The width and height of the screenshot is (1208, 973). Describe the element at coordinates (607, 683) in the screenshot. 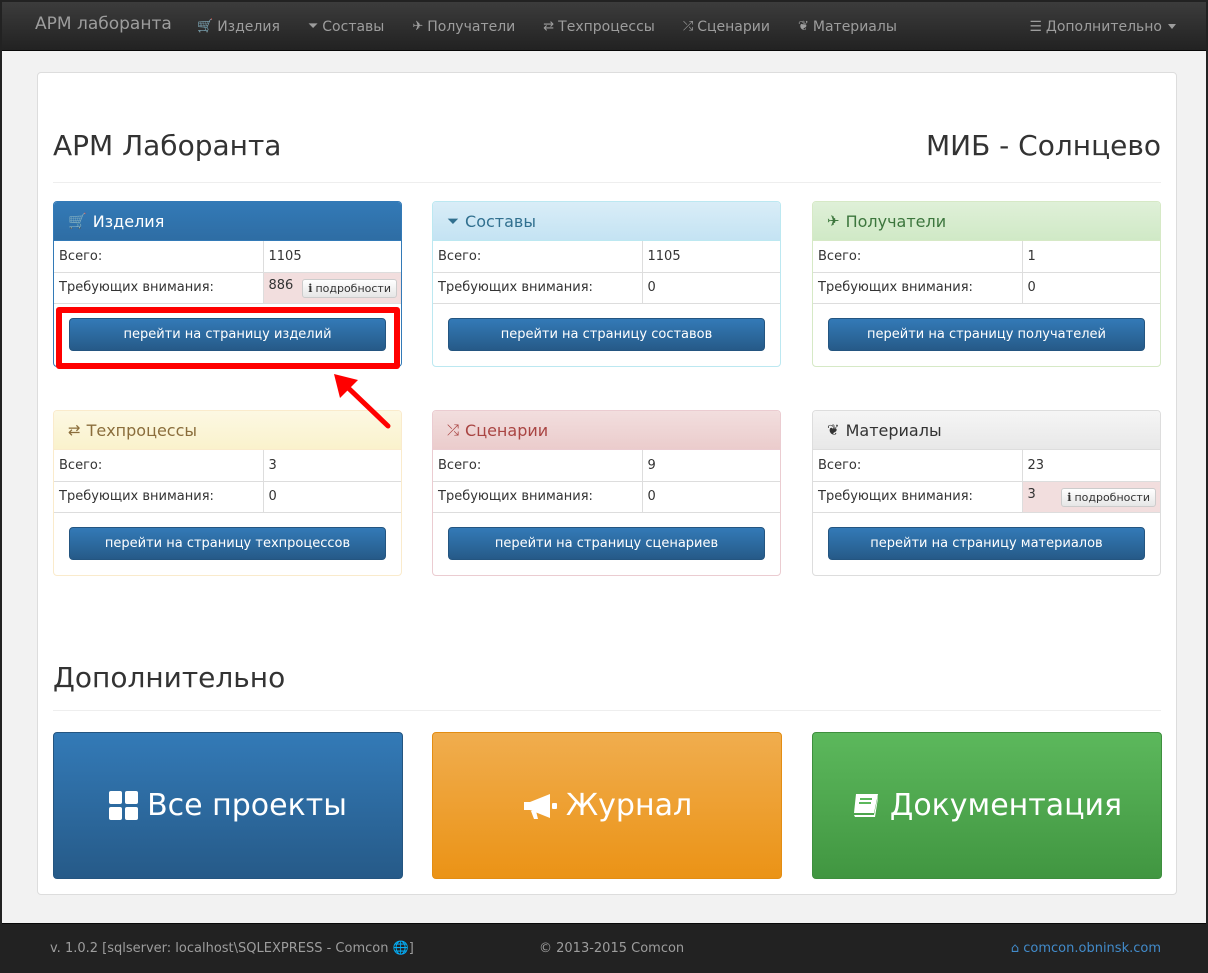

I see `section-header: Дополнительно` at that location.